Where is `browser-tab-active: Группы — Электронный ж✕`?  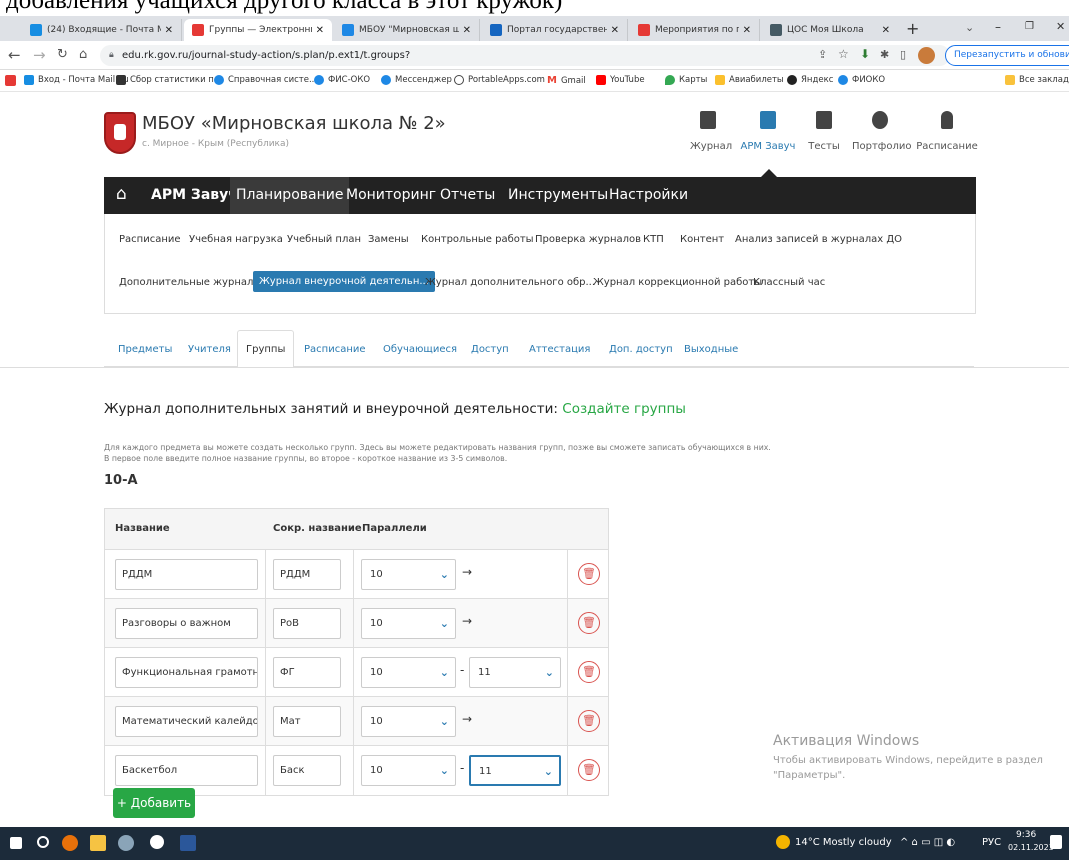
browser-tab-active: Группы — Электронный ж✕ is located at coordinates (258, 30).